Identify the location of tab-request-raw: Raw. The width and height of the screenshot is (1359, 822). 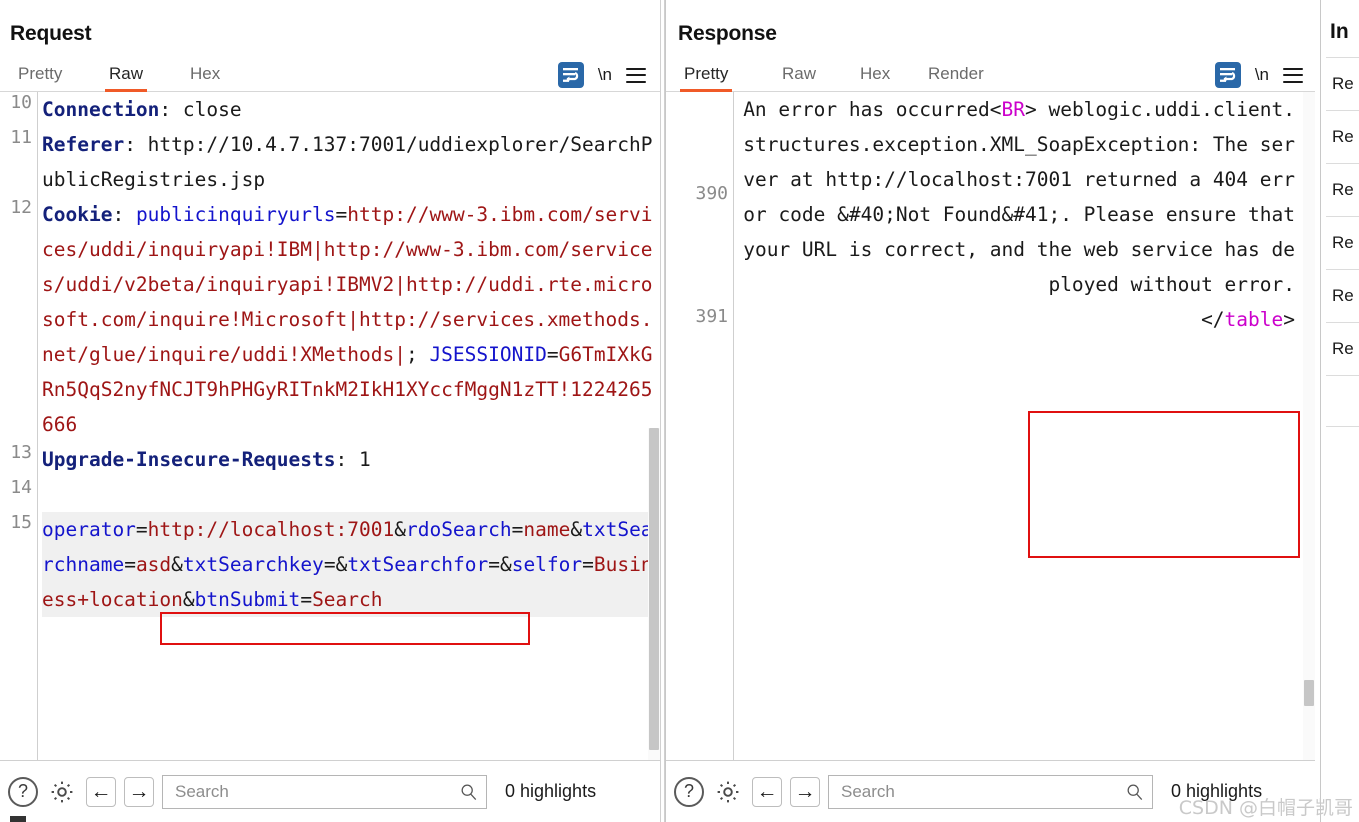
(126, 76).